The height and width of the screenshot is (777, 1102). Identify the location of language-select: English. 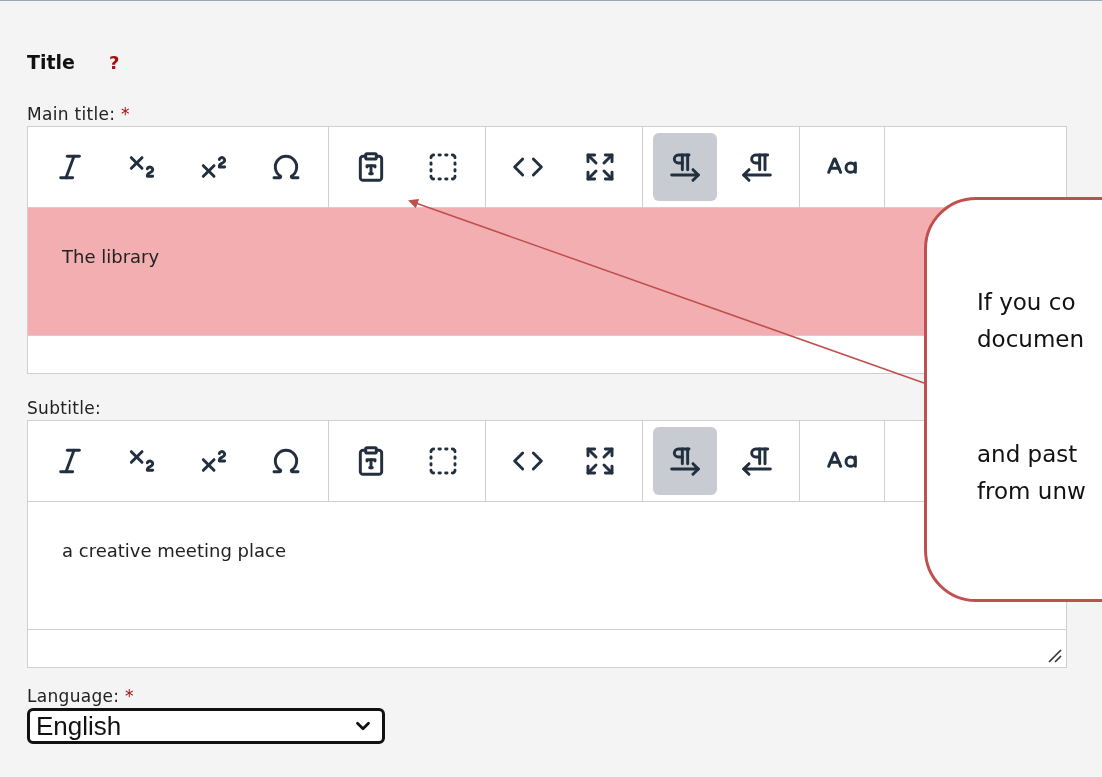
(206, 726).